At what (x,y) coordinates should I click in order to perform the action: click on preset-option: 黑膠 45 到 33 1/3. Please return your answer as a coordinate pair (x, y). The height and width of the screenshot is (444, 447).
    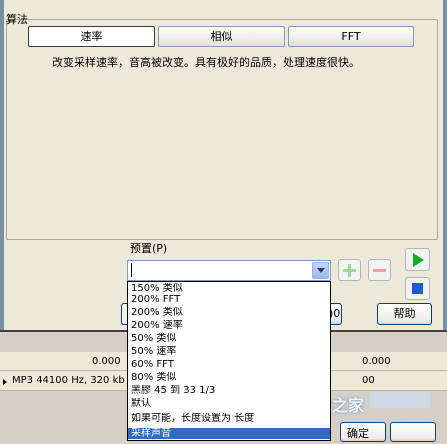
    Looking at the image, I should click on (229, 390).